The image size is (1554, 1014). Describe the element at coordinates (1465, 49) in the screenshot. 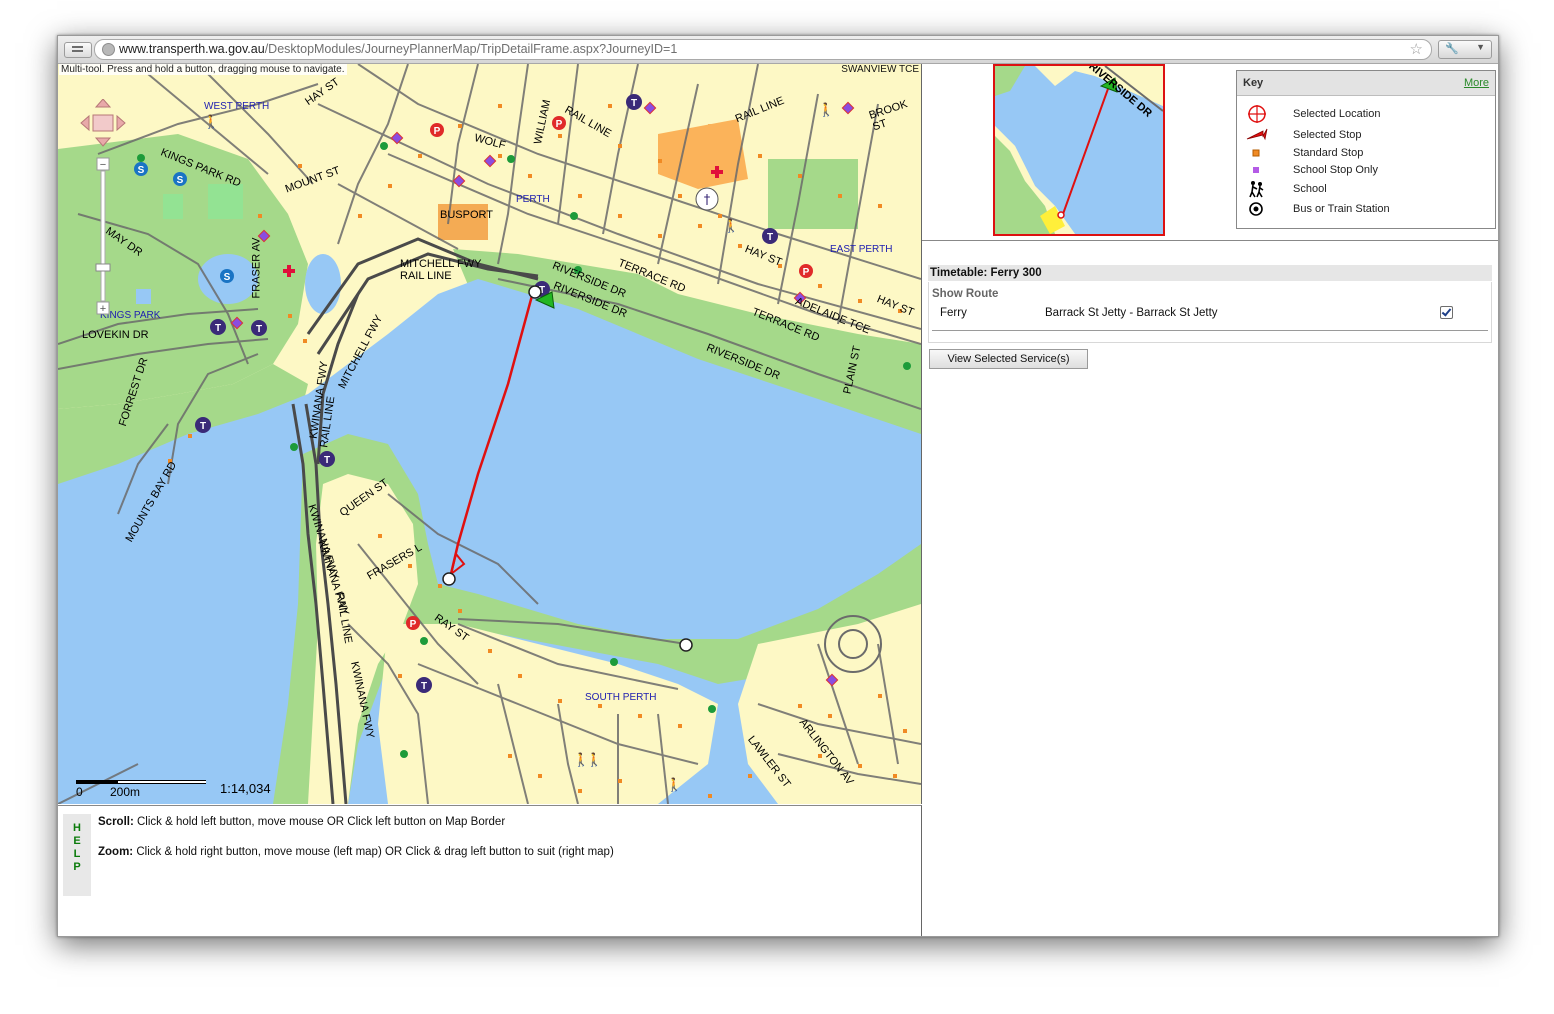

I see `settings-menu-button: 🔧 ▼` at that location.